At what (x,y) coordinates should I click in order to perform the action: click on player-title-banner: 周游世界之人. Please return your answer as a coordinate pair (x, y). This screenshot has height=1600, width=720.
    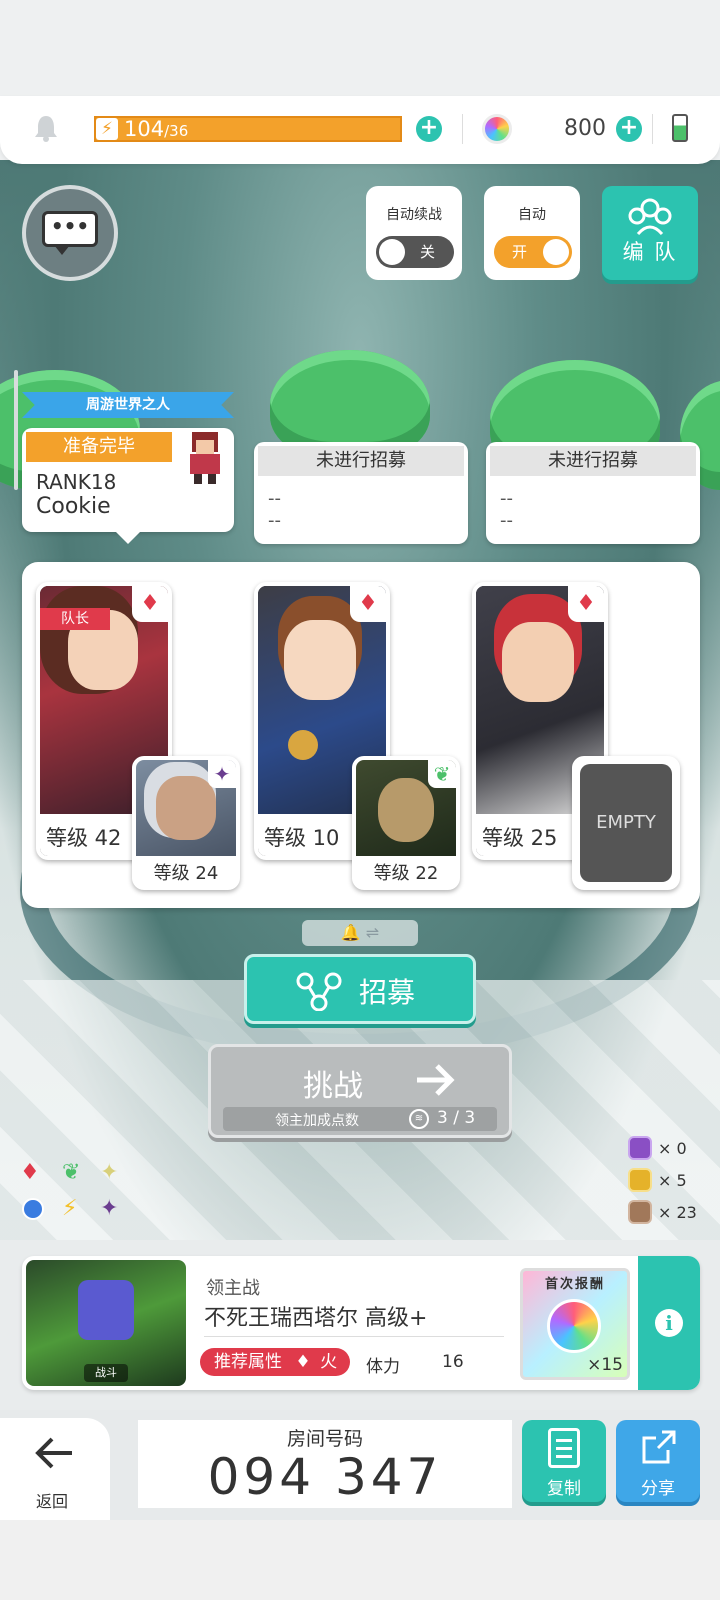
    Looking at the image, I should click on (128, 405).